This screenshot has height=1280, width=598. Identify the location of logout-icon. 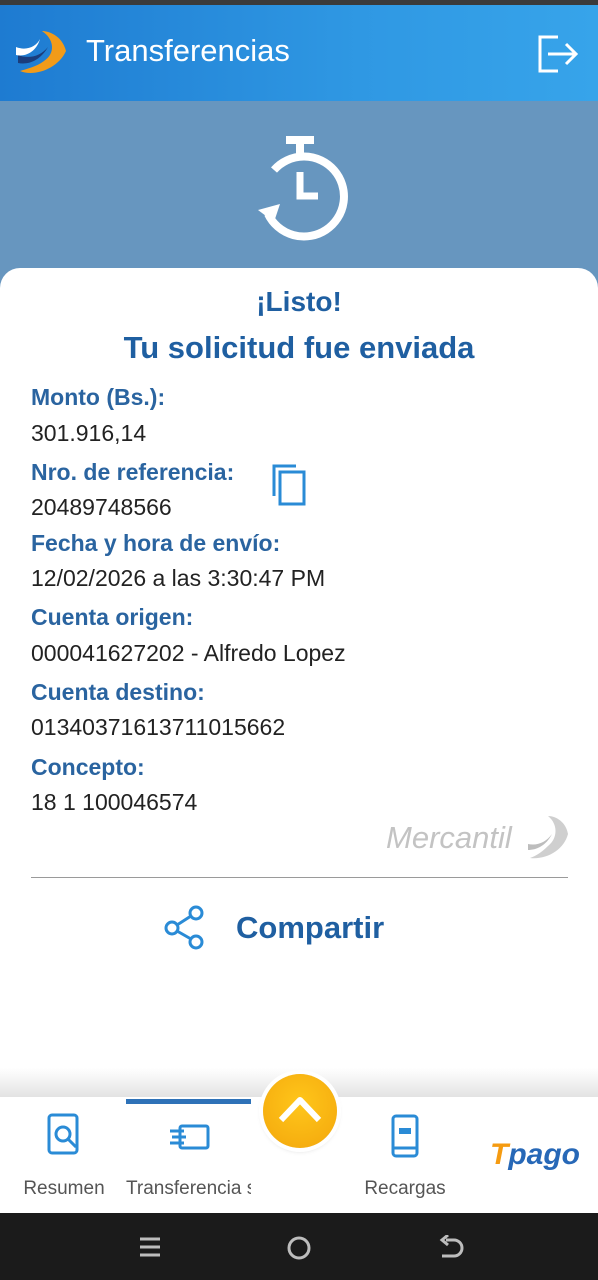
(557, 54).